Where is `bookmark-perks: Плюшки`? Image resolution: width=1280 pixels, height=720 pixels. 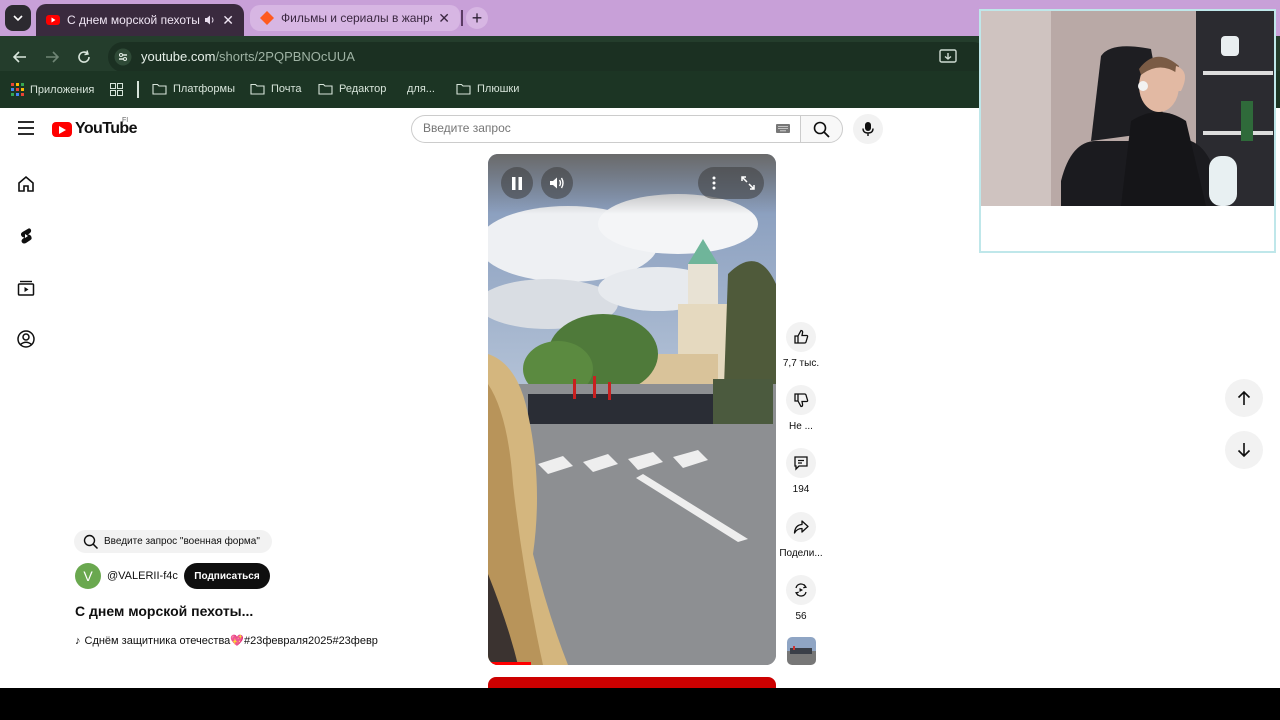 bookmark-perks: Плюшки is located at coordinates (487, 89).